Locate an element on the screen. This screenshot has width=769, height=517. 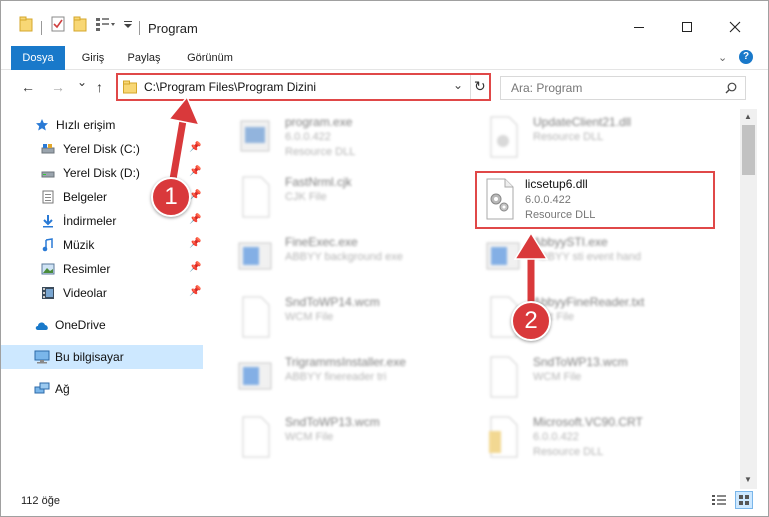
status-bar: 112 öğe is located at coordinates (384, 502).